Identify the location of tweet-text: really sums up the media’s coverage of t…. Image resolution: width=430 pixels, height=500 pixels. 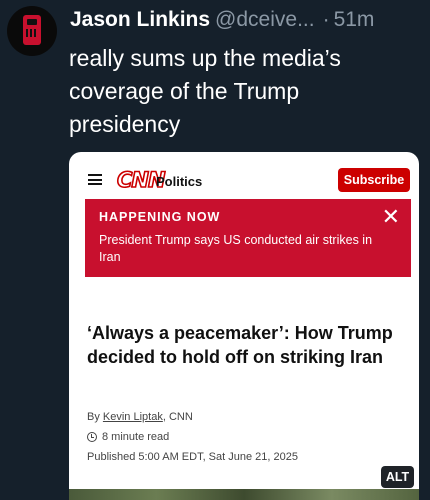
(205, 91).